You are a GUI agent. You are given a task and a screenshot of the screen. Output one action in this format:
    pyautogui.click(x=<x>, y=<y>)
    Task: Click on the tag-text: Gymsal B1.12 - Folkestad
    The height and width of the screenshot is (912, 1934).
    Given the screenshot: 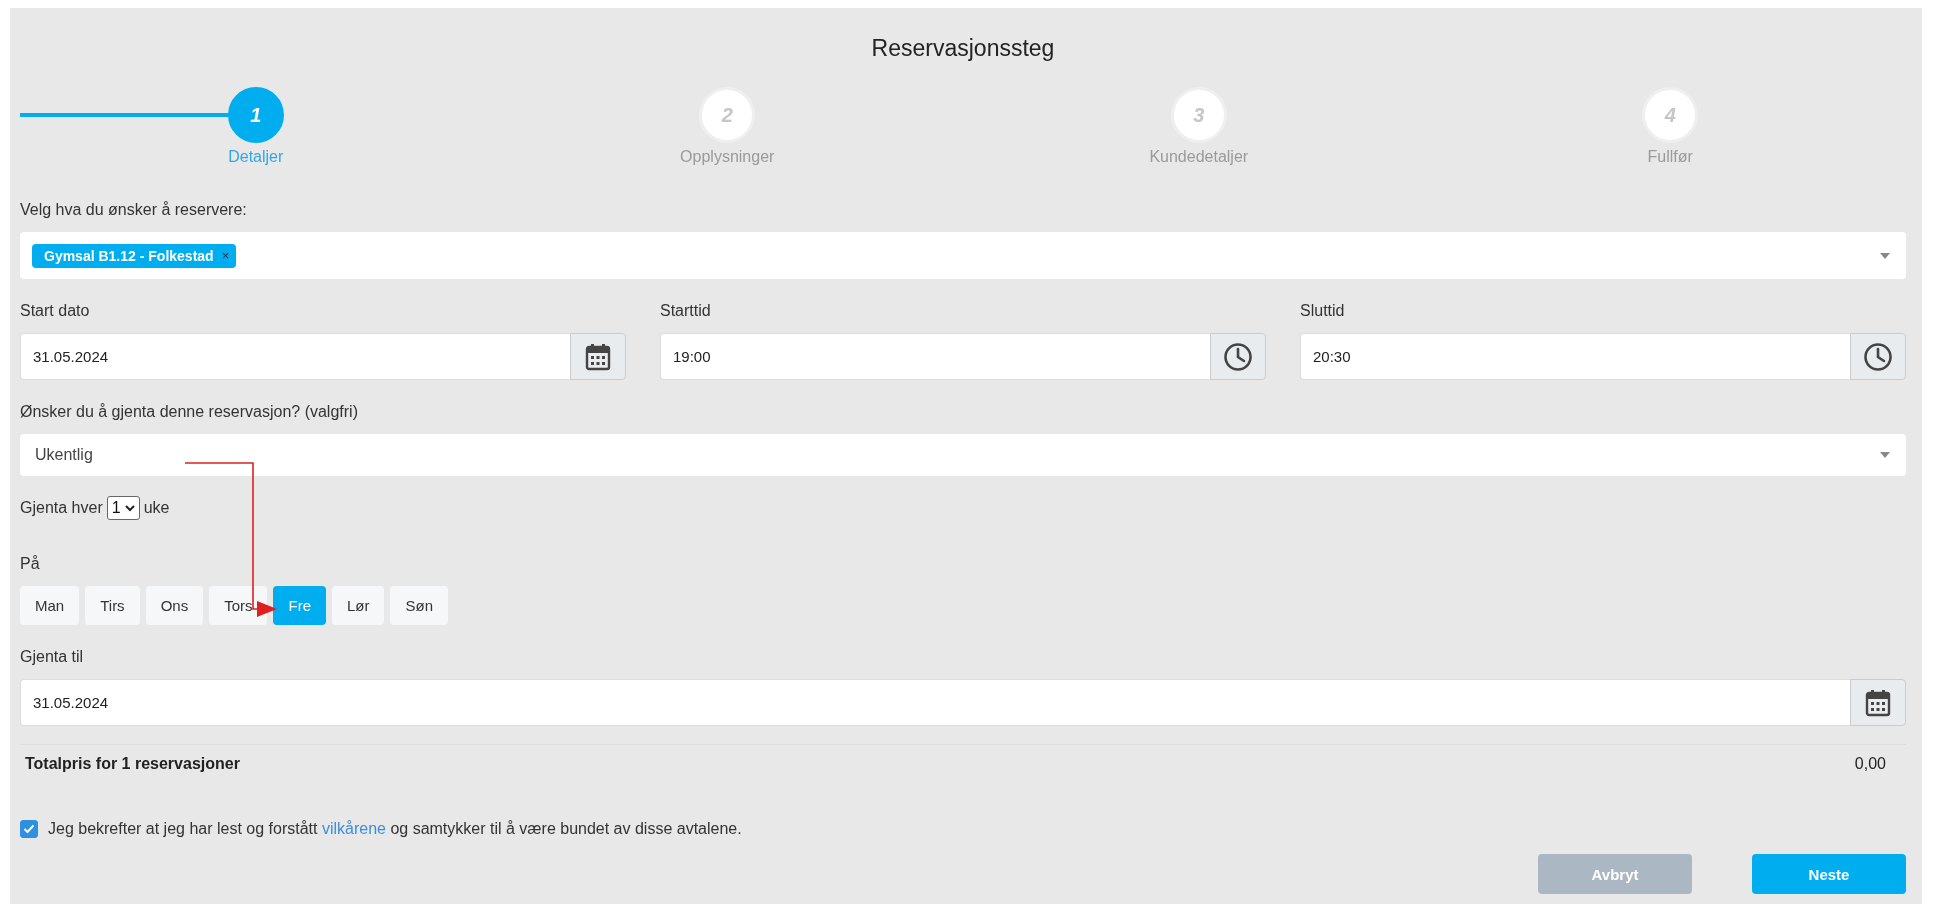 What is the action you would take?
    pyautogui.click(x=129, y=255)
    